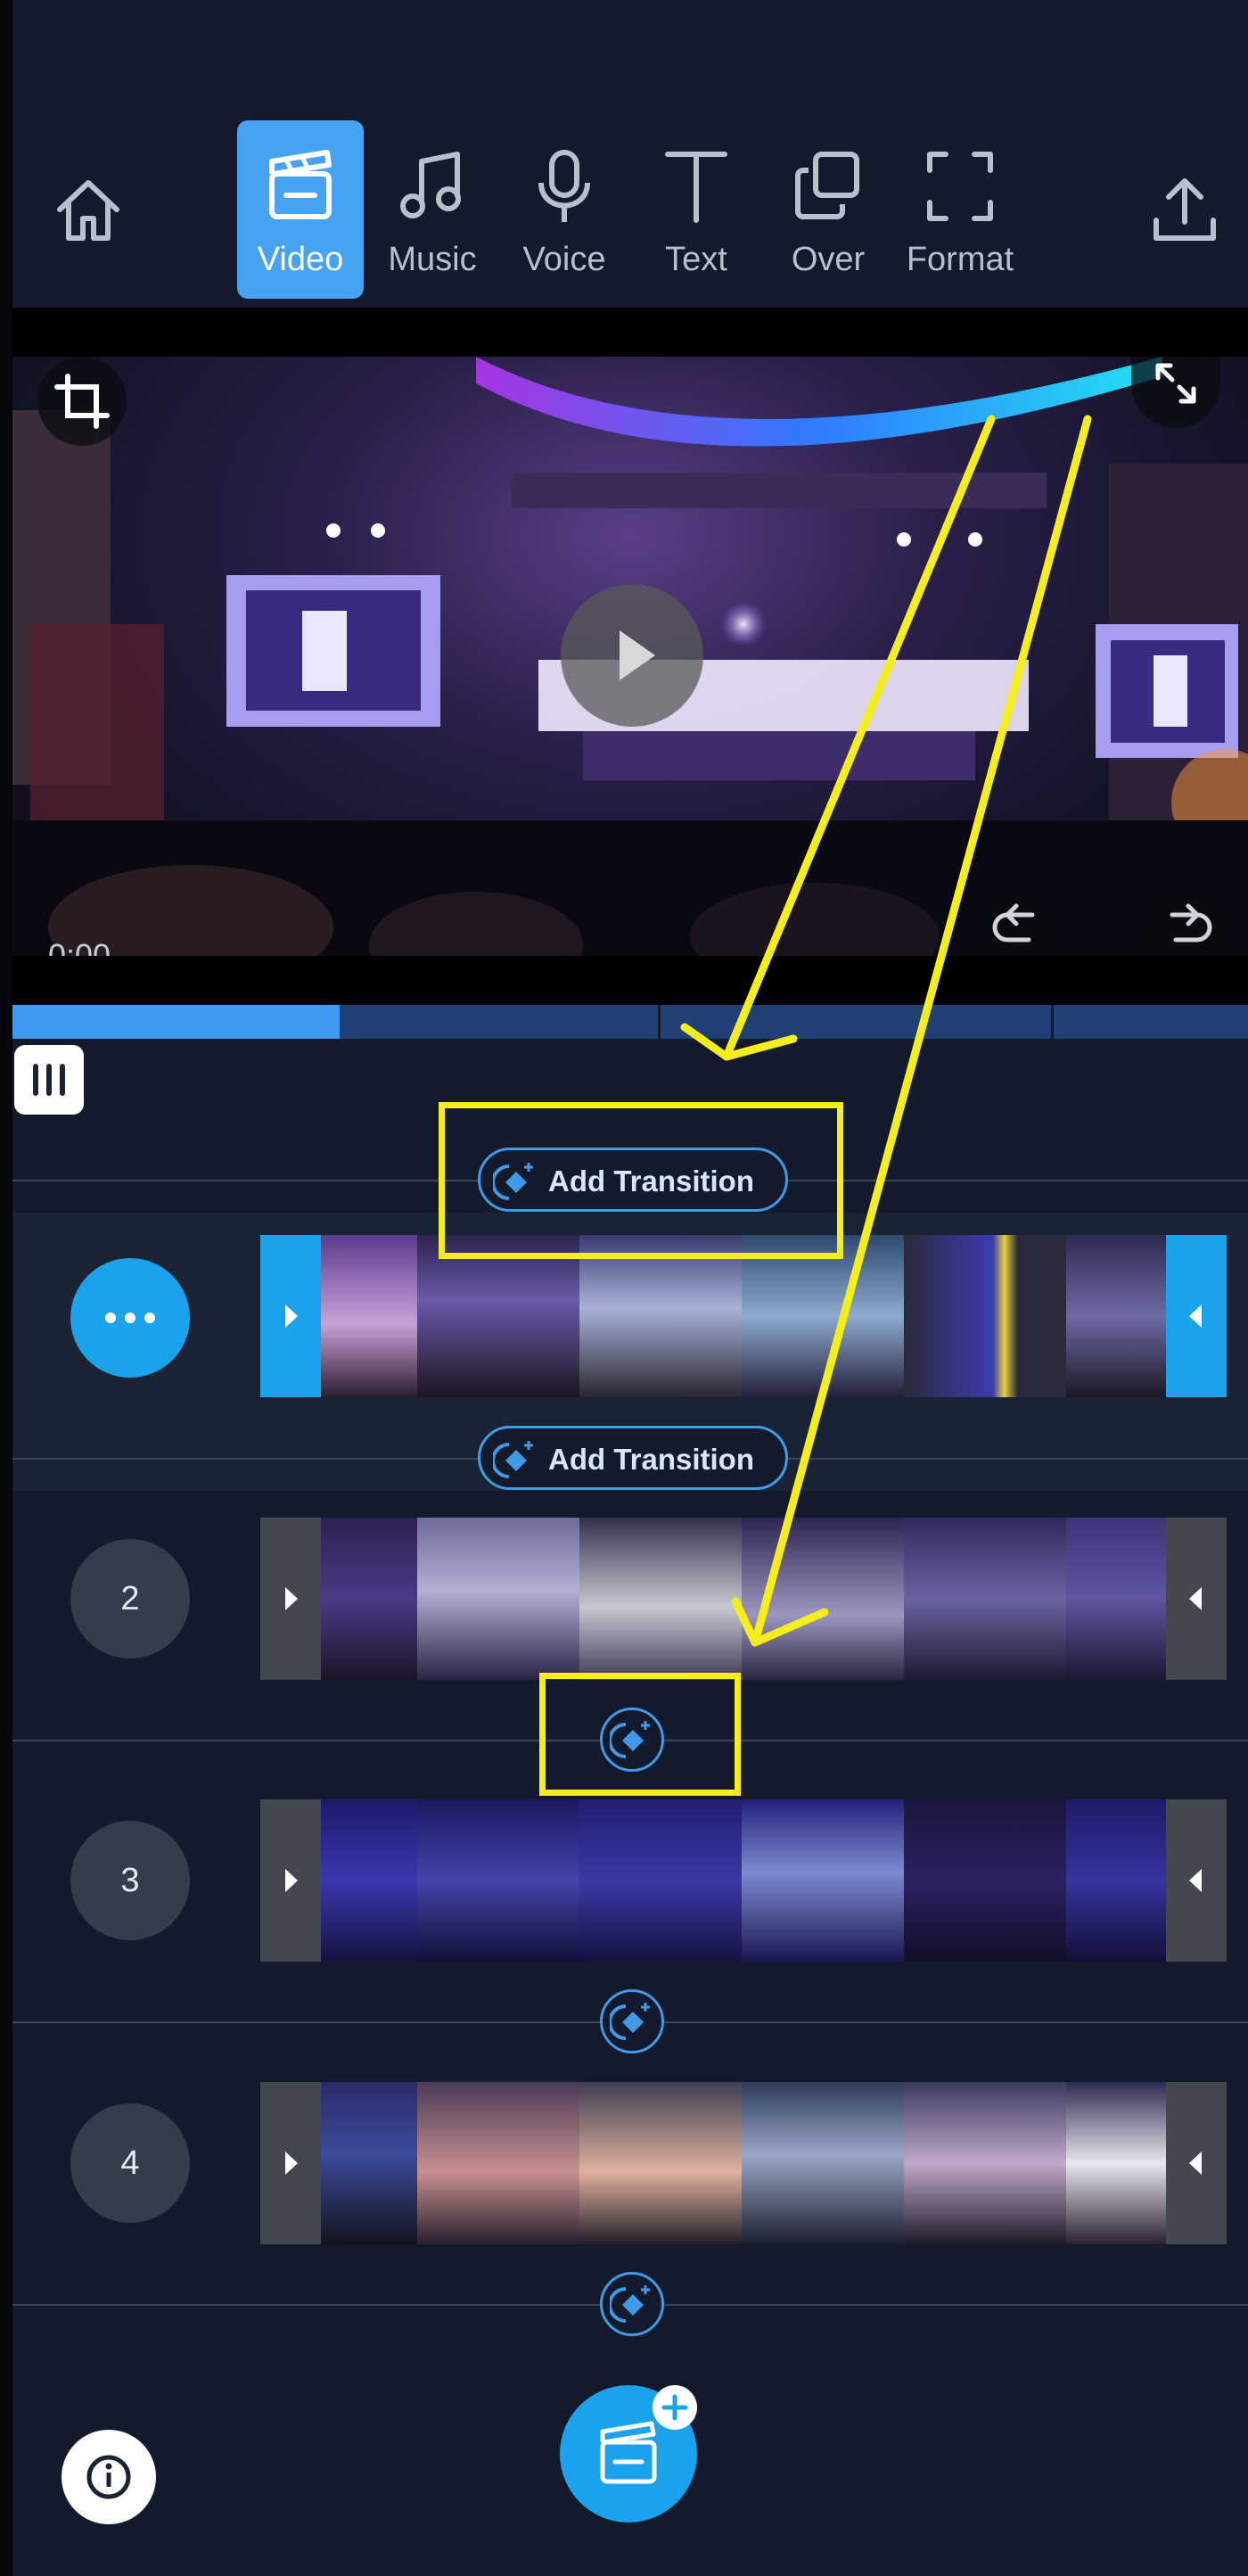 The width and height of the screenshot is (1248, 2576). What do you see at coordinates (432, 209) in the screenshot?
I see `tab-music: Music` at bounding box center [432, 209].